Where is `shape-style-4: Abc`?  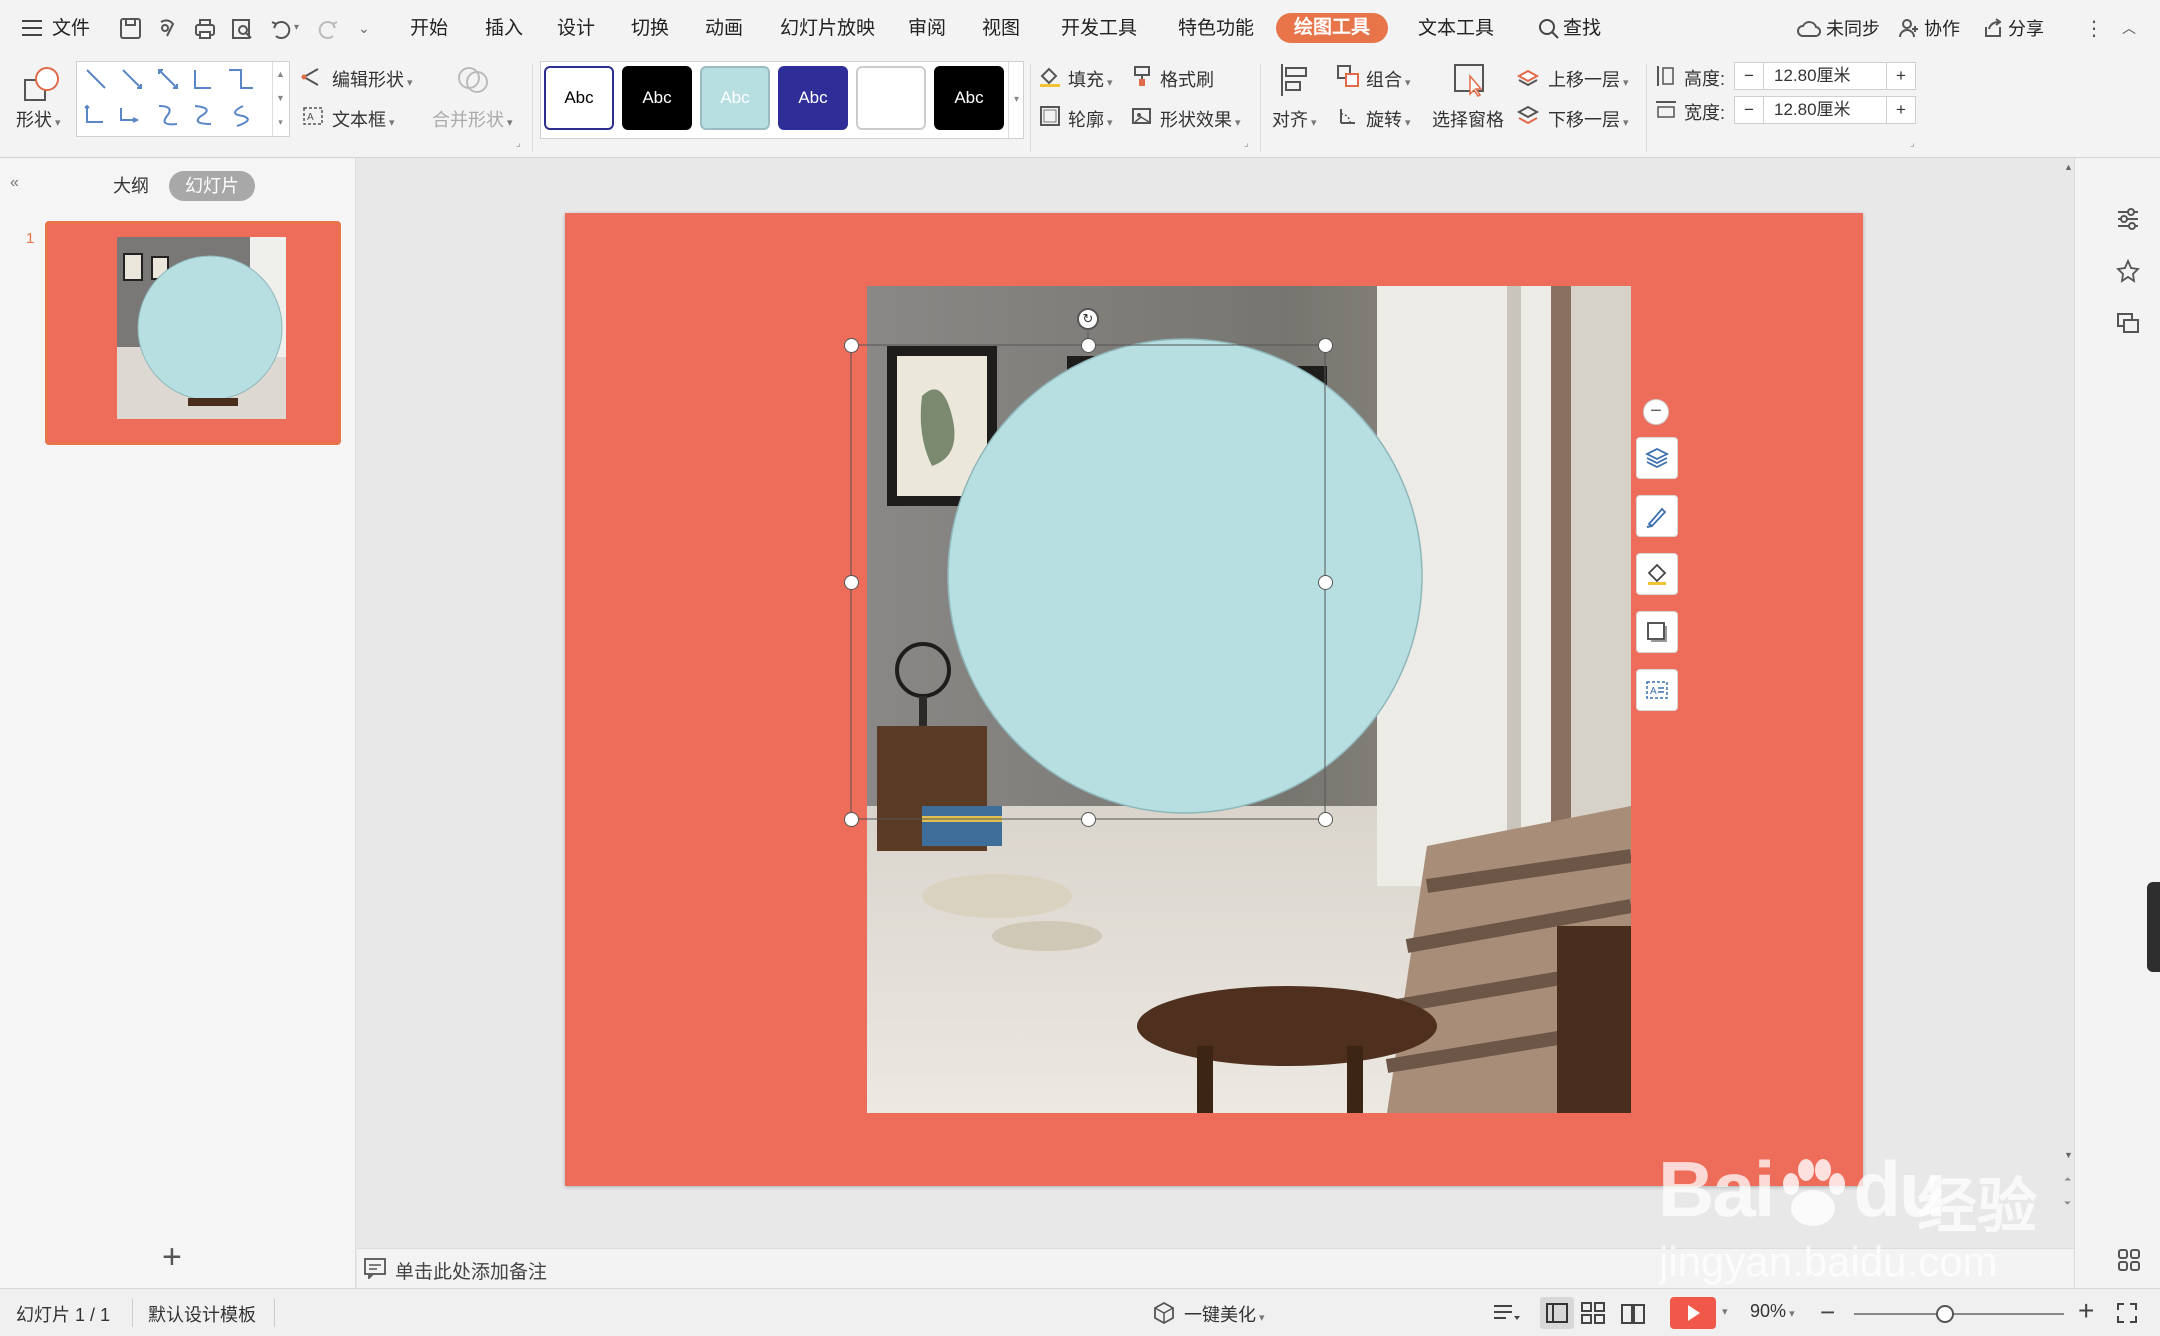
shape-style-4: Abc is located at coordinates (813, 98).